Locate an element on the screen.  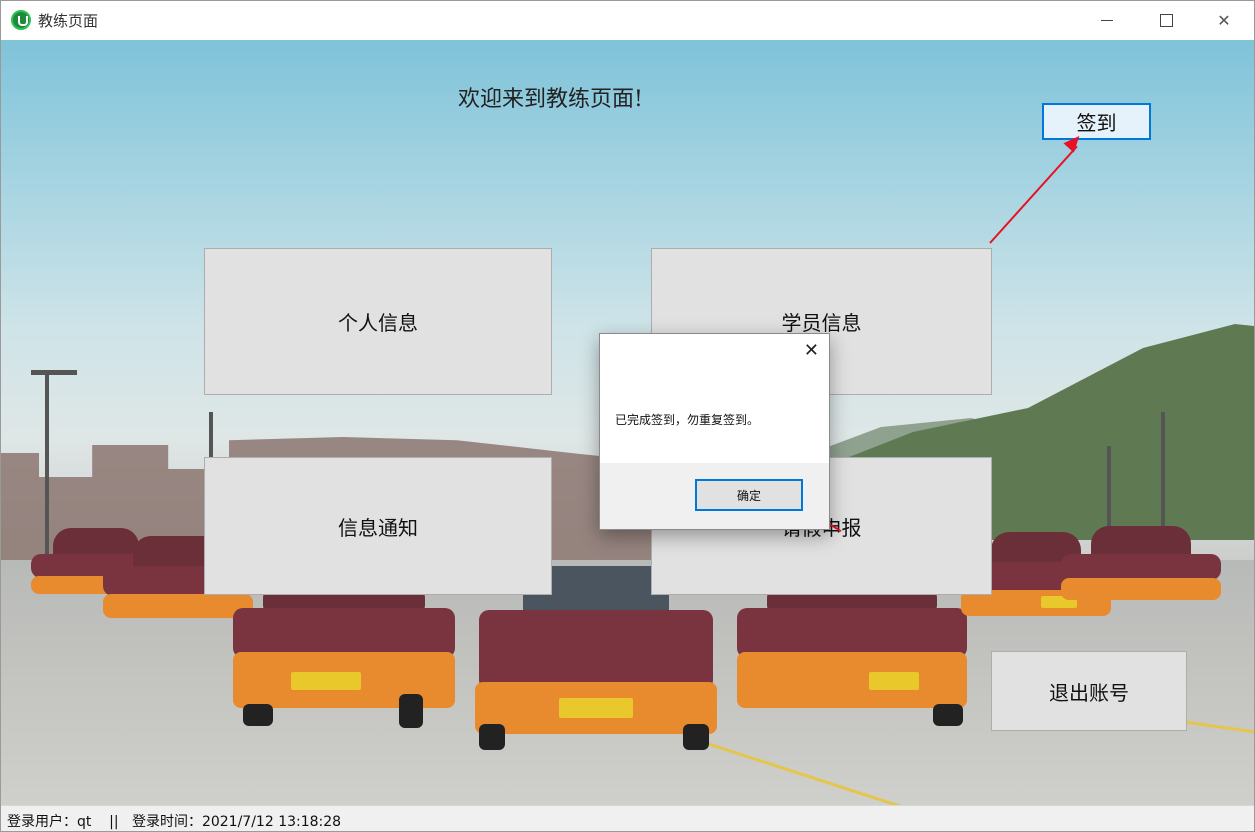
window-title: 教练页面 is located at coordinates (68, 21).